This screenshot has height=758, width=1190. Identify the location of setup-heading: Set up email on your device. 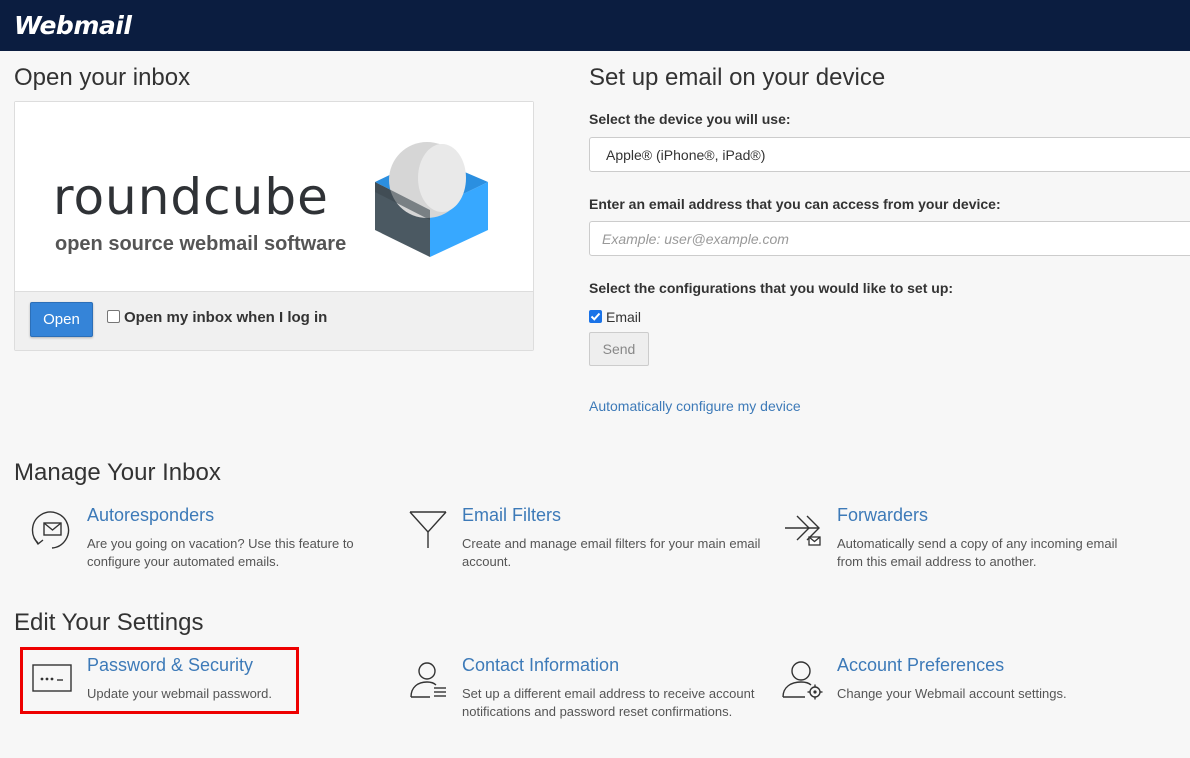
(737, 77).